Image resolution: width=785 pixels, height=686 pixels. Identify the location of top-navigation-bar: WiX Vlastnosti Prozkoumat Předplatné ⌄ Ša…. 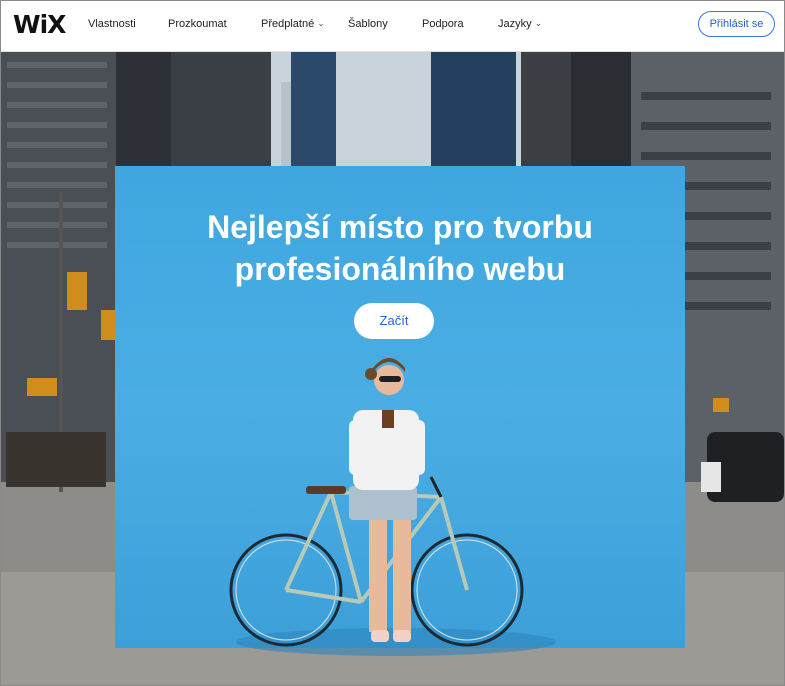
(392, 26).